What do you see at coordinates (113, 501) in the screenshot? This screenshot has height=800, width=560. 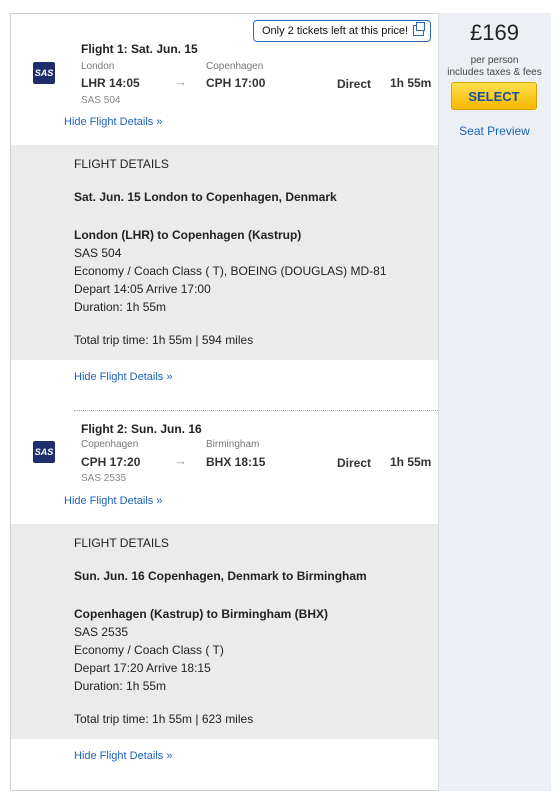 I see `hide-flight-2-details-link: Hide Flight Details »` at bounding box center [113, 501].